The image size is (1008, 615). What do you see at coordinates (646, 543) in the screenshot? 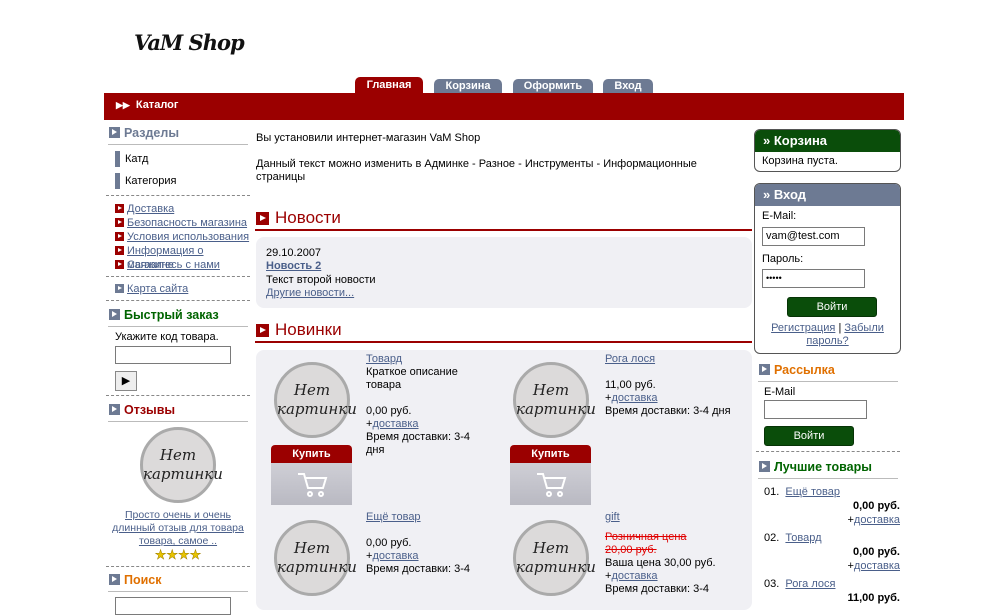
I see `retail-price: Розничная цена 20,00 руб.` at bounding box center [646, 543].